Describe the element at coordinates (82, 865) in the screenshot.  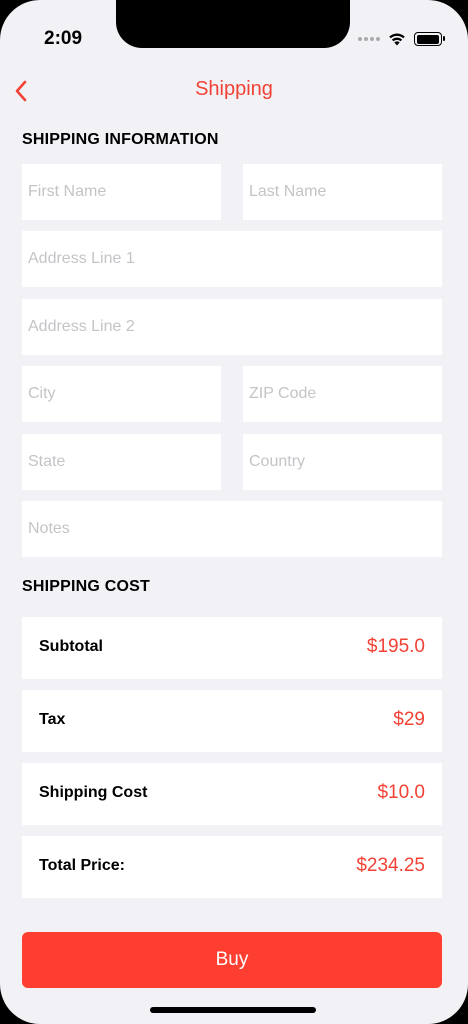
I see `cost-label: Total Price:` at that location.